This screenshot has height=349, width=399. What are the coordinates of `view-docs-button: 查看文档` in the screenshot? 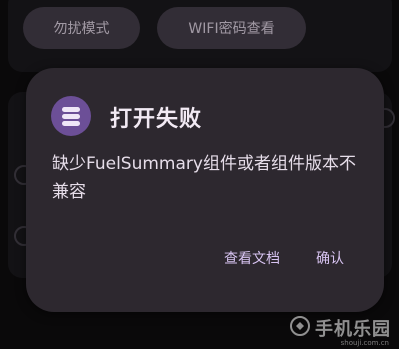 It's located at (252, 258).